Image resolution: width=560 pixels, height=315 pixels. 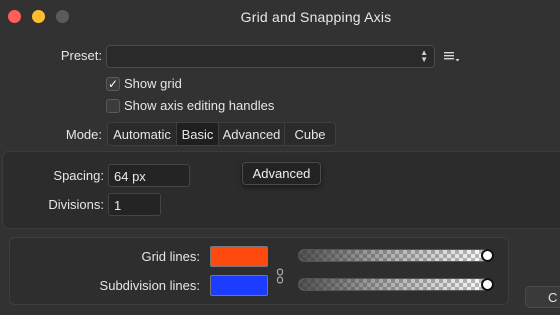 I want to click on link-icon, so click(x=280, y=276).